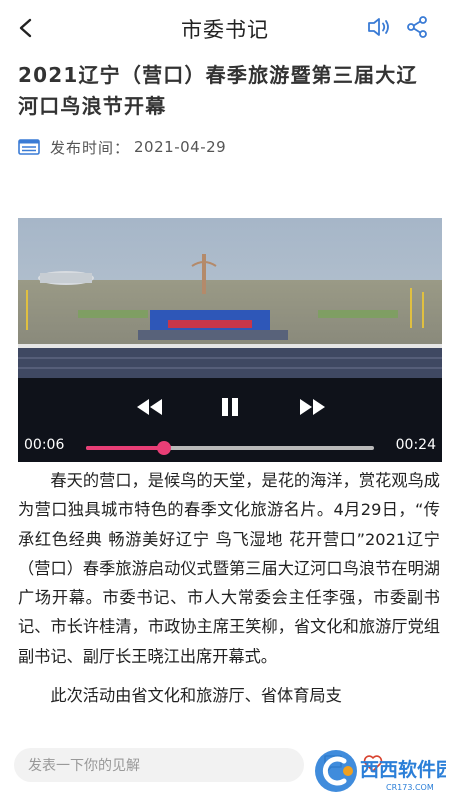 The height and width of the screenshot is (800, 450). I want to click on top-bar: 市委书记, so click(225, 28).